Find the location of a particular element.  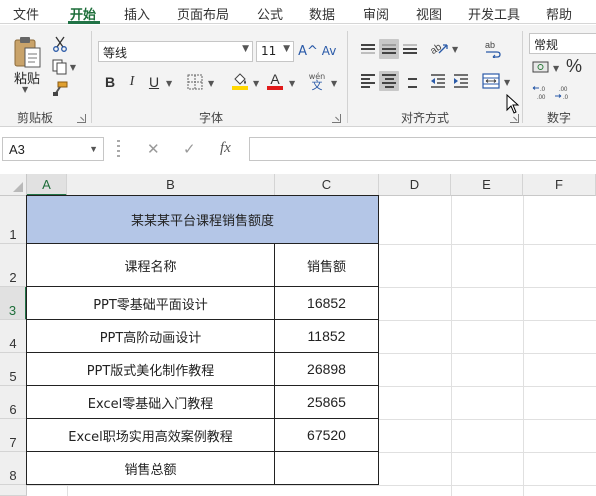

tab-data: 数据 is located at coordinates (322, 13).